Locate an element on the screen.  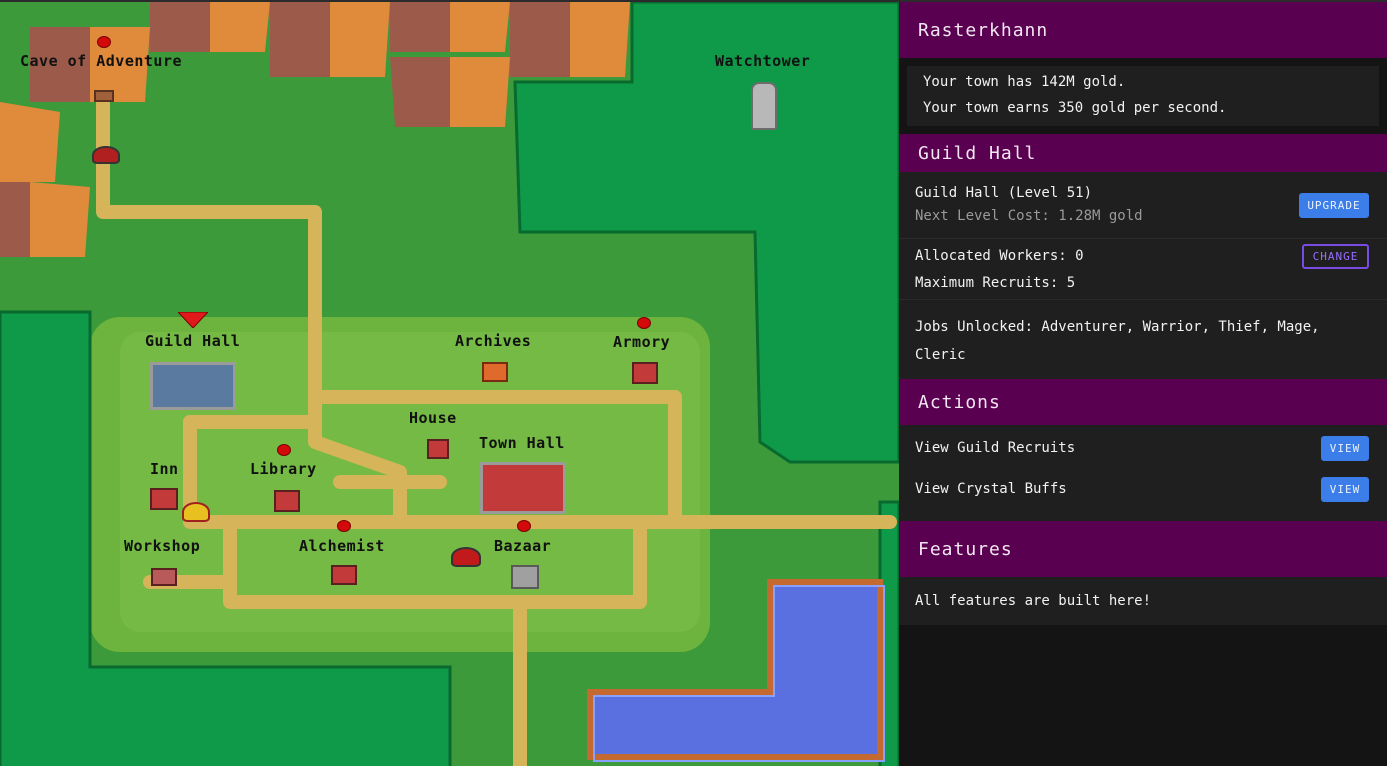
building-level: Guild Hall (Level 51) is located at coordinates (1004, 193).